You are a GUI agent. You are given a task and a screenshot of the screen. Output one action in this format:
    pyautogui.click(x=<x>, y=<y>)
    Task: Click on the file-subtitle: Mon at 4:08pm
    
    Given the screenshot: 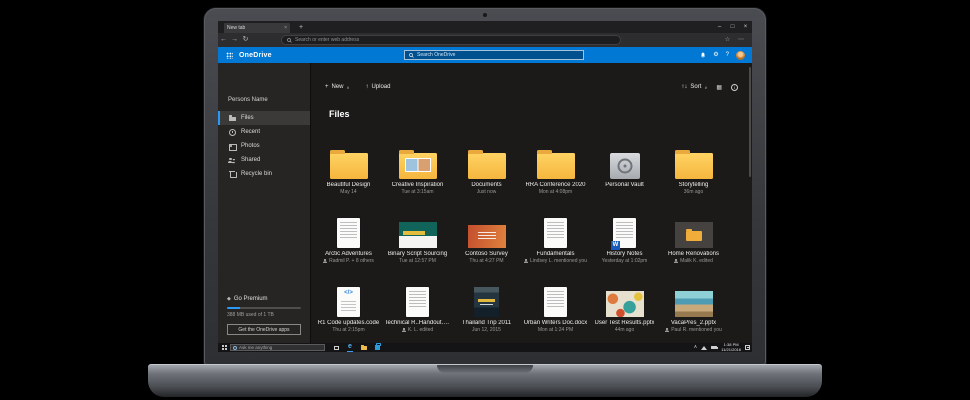 What is the action you would take?
    pyautogui.click(x=555, y=192)
    